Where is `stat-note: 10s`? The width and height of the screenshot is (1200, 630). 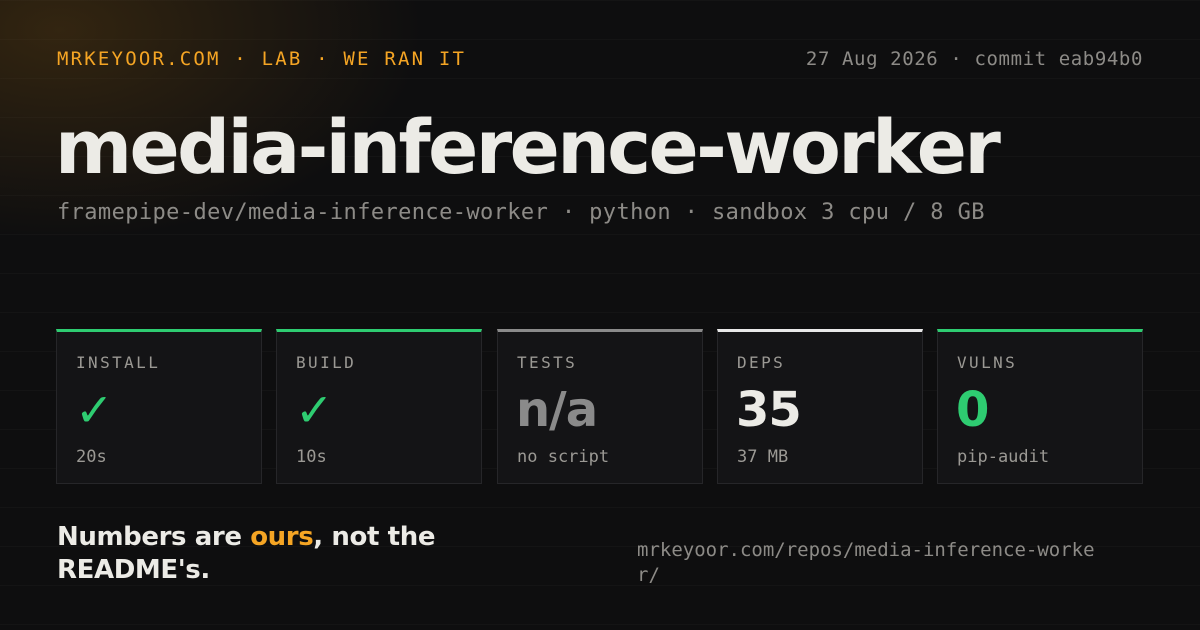 stat-note: 10s is located at coordinates (311, 457).